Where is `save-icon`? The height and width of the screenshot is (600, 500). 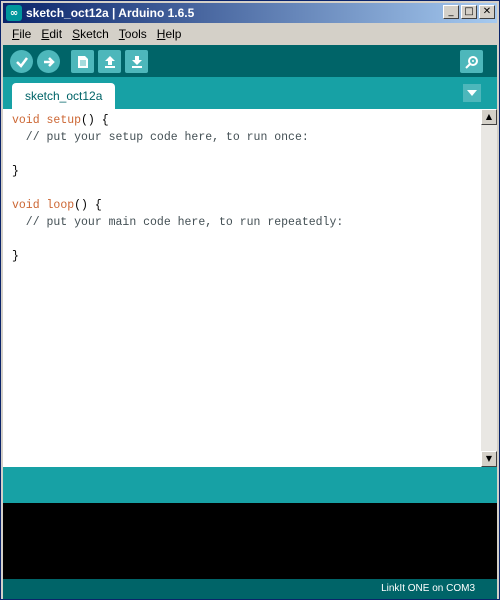
save-icon is located at coordinates (136, 61).